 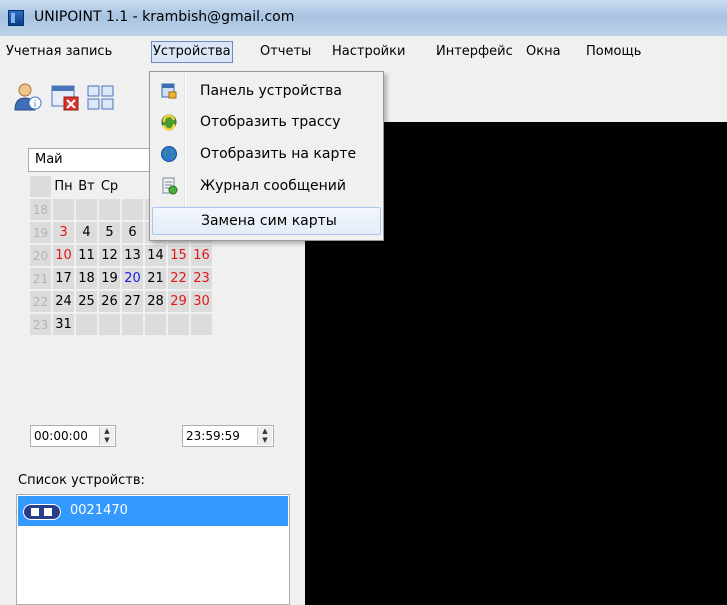 What do you see at coordinates (285, 52) in the screenshot?
I see `menu-reports: Отчеты` at bounding box center [285, 52].